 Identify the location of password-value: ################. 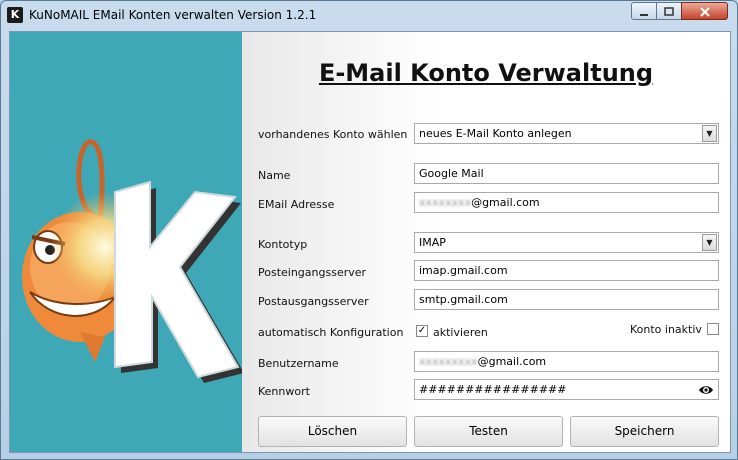
(493, 389).